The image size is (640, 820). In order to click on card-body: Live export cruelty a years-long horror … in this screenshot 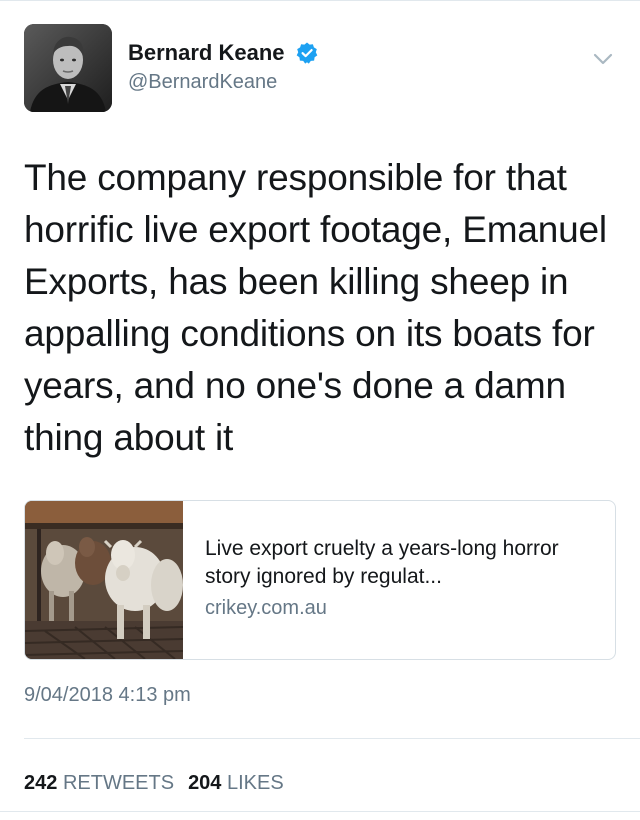, I will do `click(405, 578)`.